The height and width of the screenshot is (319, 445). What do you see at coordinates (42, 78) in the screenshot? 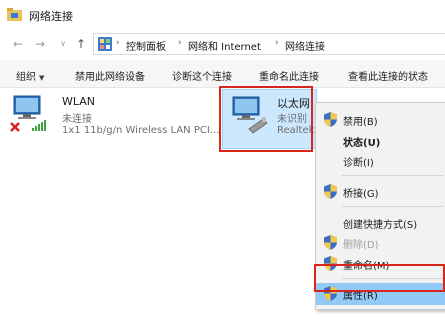
I see `dropdown-caret-icon: ▼` at bounding box center [42, 78].